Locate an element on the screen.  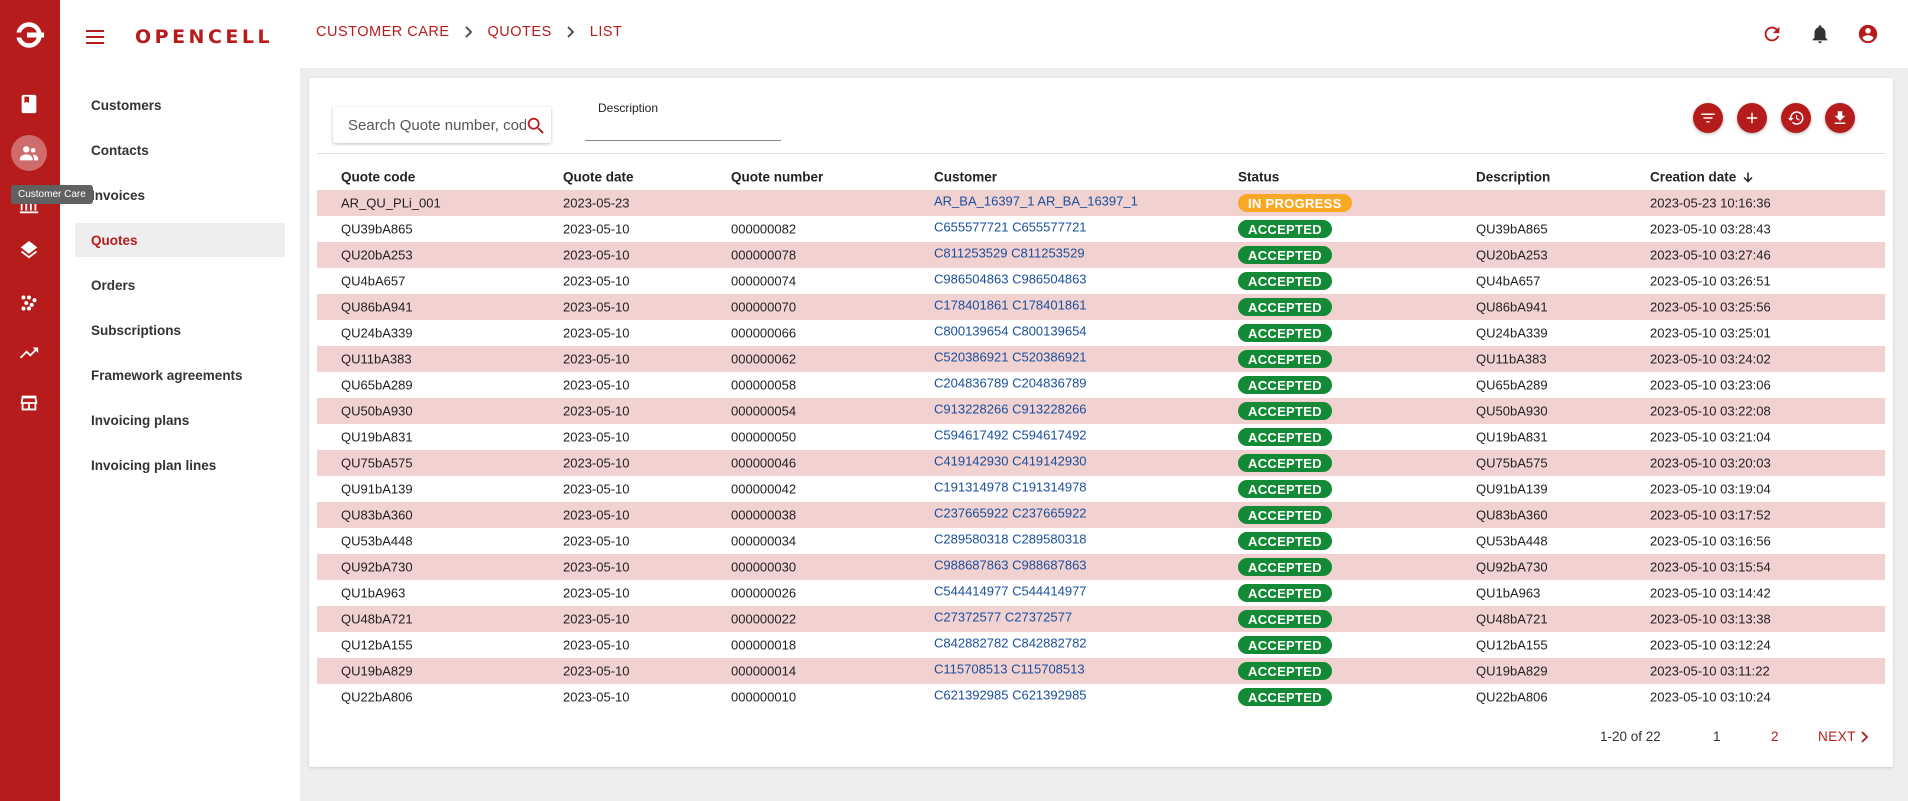
pagination-page-1: 1 is located at coordinates (1717, 736).